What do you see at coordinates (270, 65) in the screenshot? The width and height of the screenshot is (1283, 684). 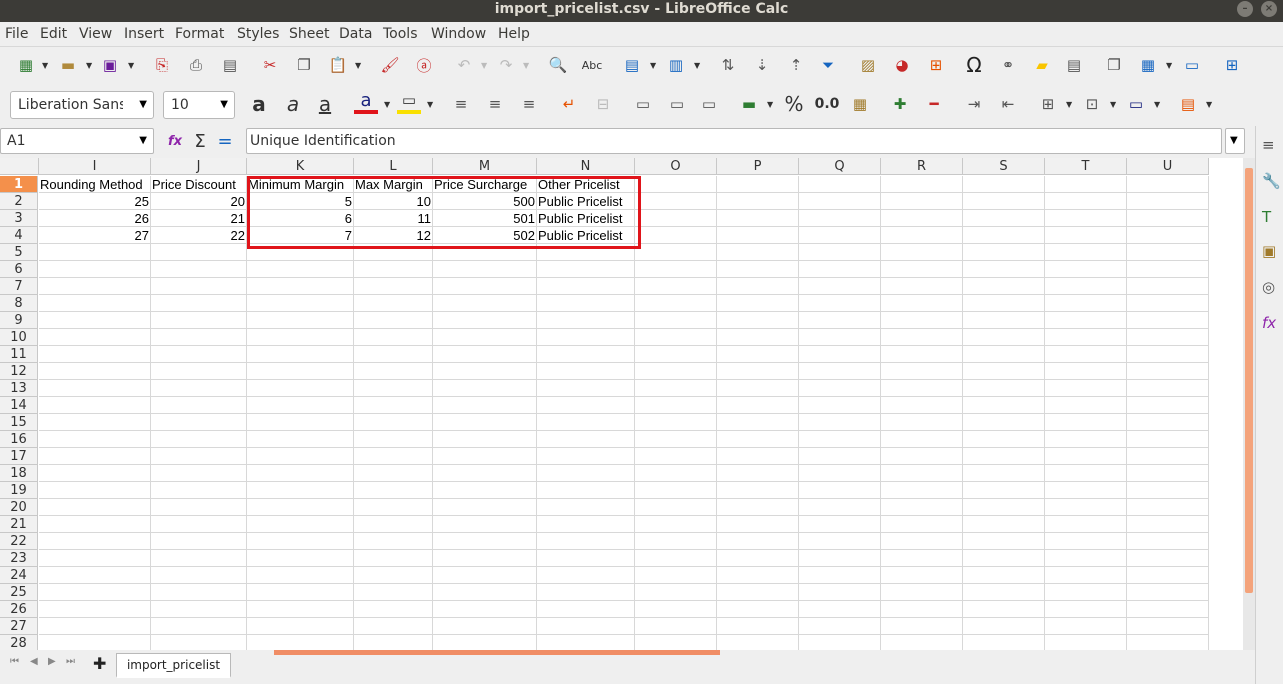 I see `cut-icon: ✂` at bounding box center [270, 65].